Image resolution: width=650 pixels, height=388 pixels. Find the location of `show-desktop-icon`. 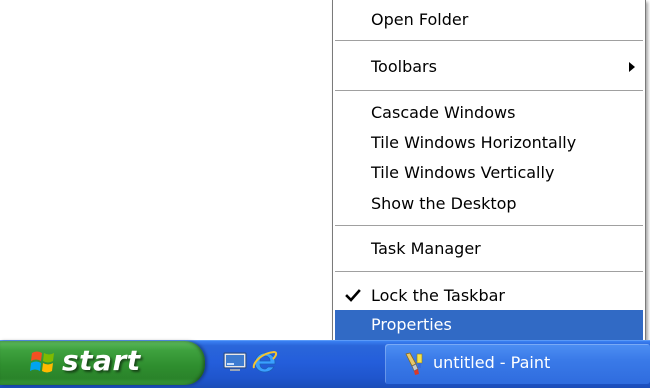

show-desktop-icon is located at coordinates (235, 362).